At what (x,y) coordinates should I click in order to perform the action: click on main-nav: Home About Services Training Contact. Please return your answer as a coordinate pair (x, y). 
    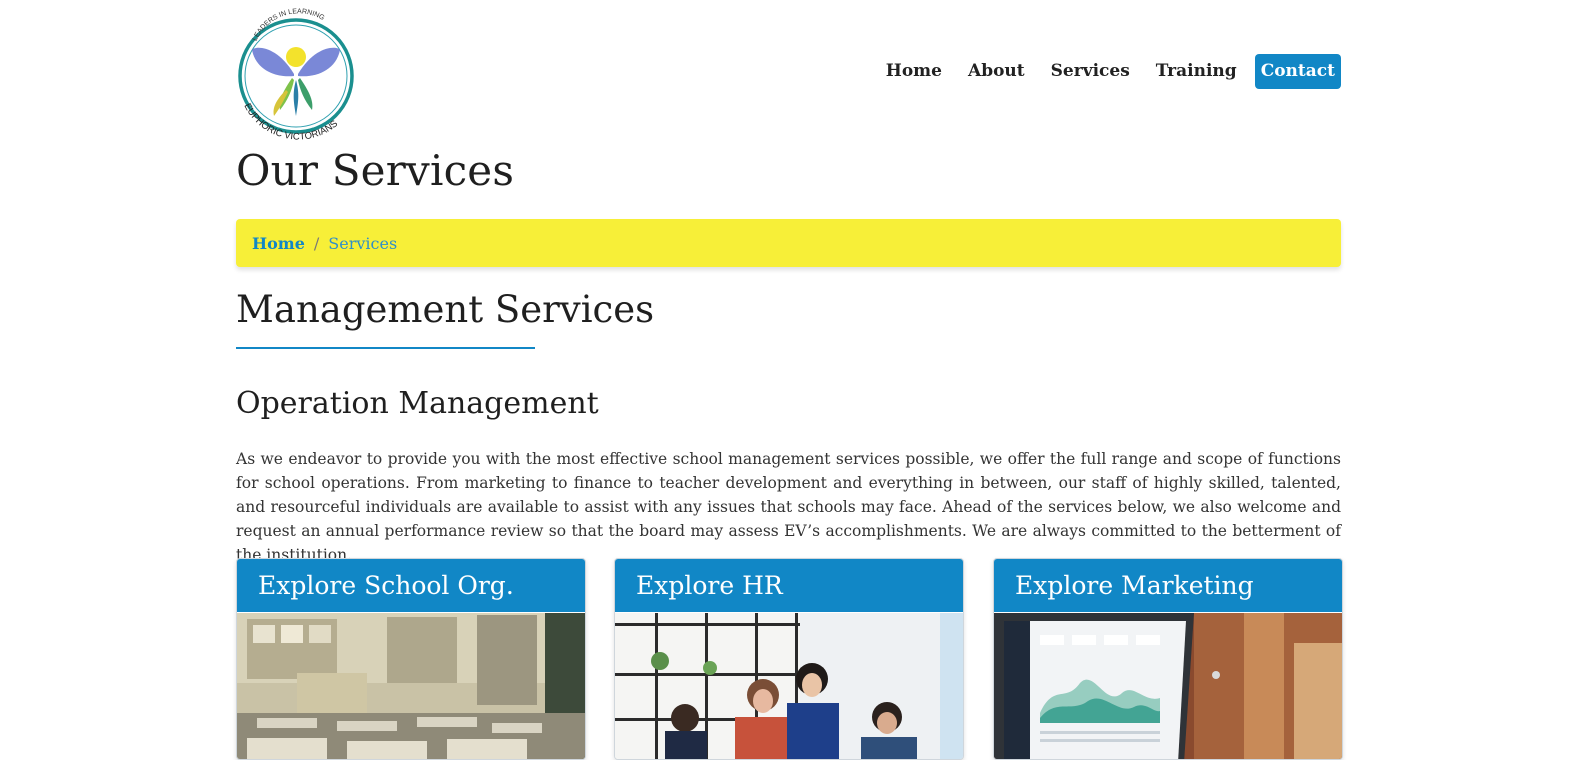
    Looking at the image, I should click on (1100, 71).